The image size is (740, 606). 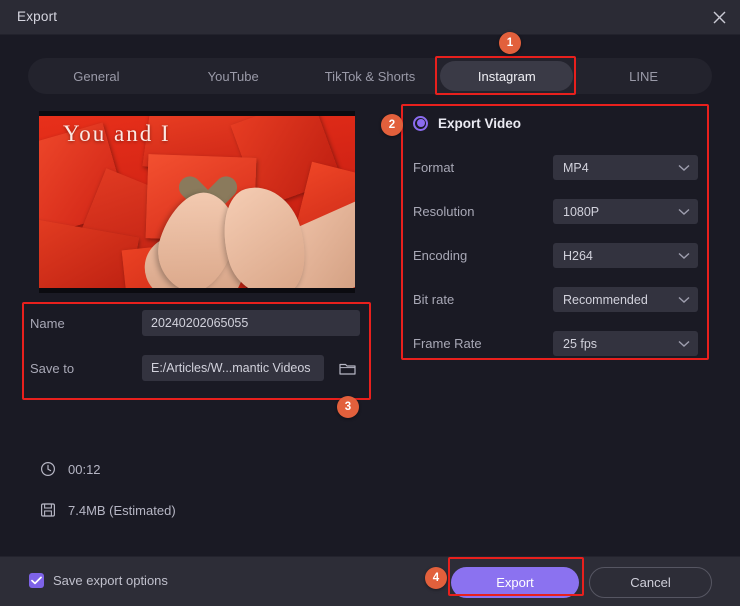 What do you see at coordinates (233, 76) in the screenshot?
I see `tab-youtube: YouTube` at bounding box center [233, 76].